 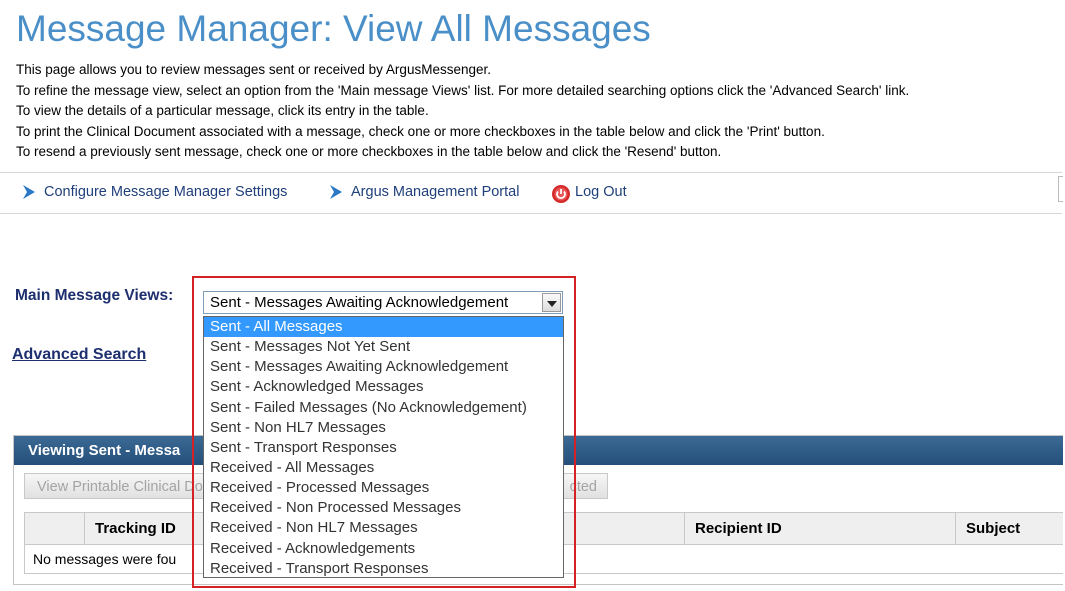 I want to click on dropdown-option: Sent - Transport Responses, so click(x=383, y=448).